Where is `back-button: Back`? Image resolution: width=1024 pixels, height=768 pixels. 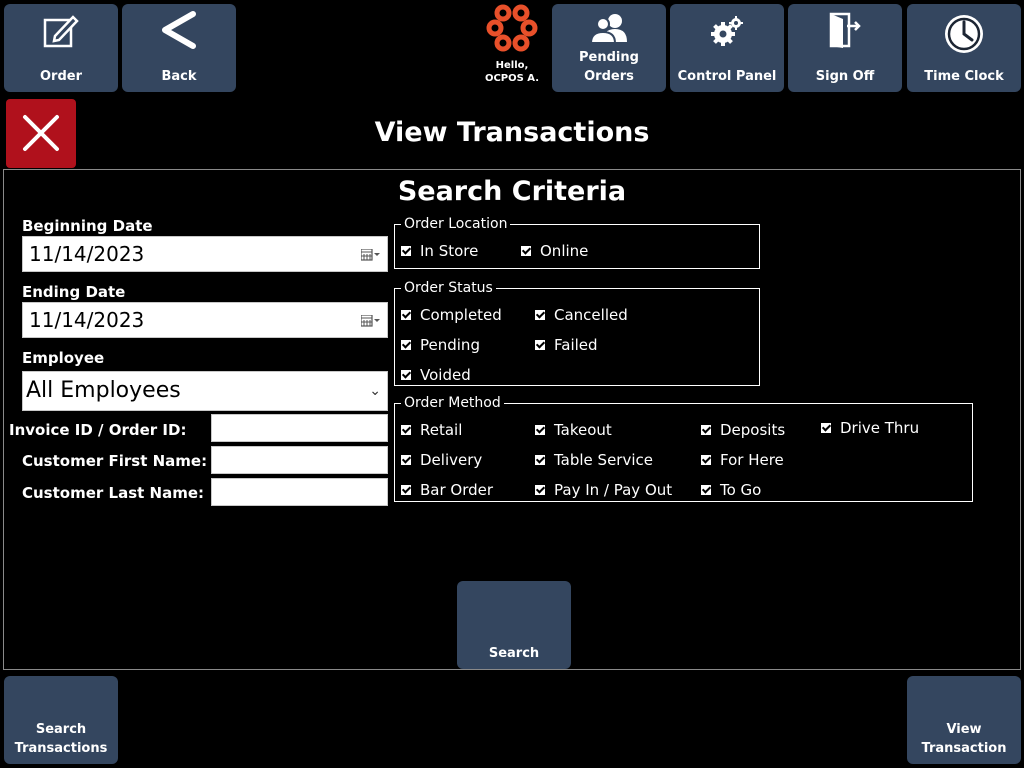
back-button: Back is located at coordinates (179, 48).